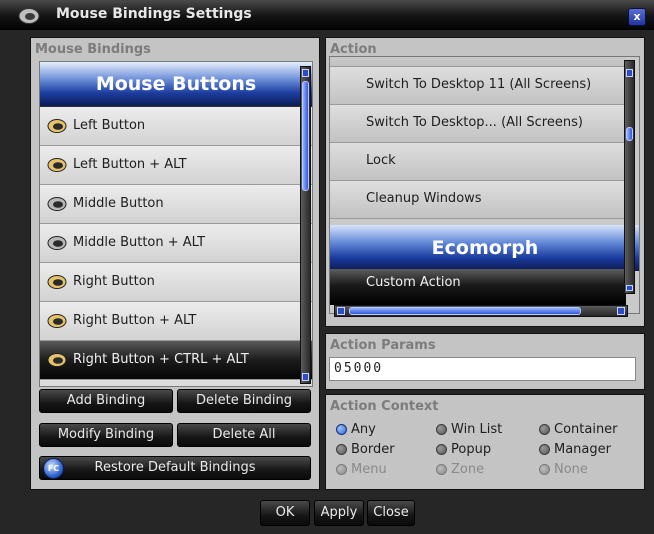 This screenshot has width=654, height=534. I want to click on action-item-label: Custom Action, so click(413, 282).